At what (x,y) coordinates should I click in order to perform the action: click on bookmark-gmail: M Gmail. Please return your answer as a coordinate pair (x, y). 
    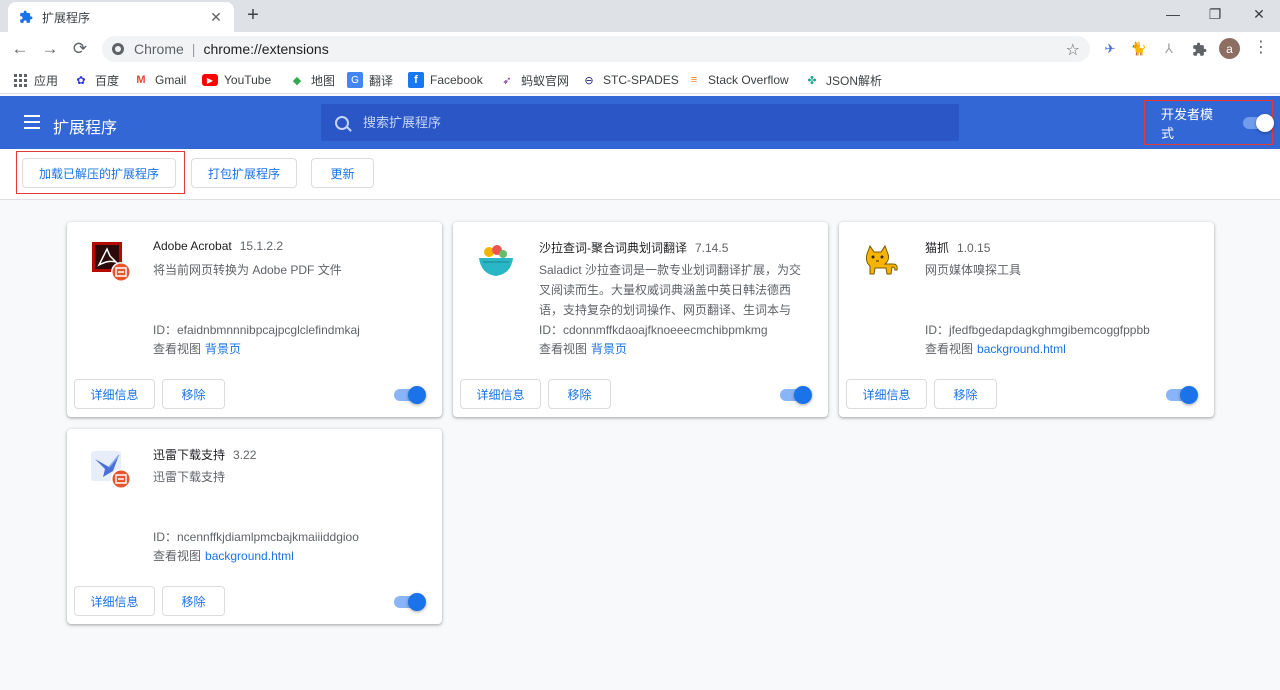
    Looking at the image, I should click on (159, 80).